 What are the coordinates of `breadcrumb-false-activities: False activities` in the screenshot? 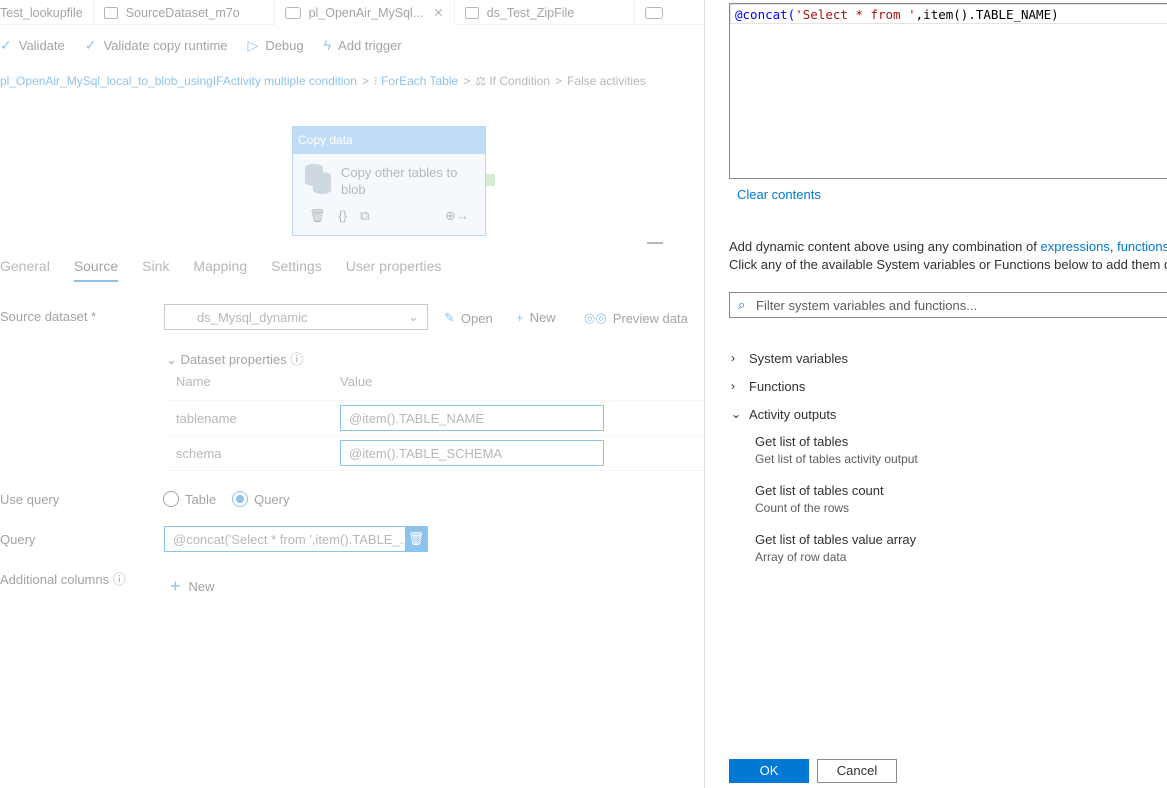 It's located at (606, 81).